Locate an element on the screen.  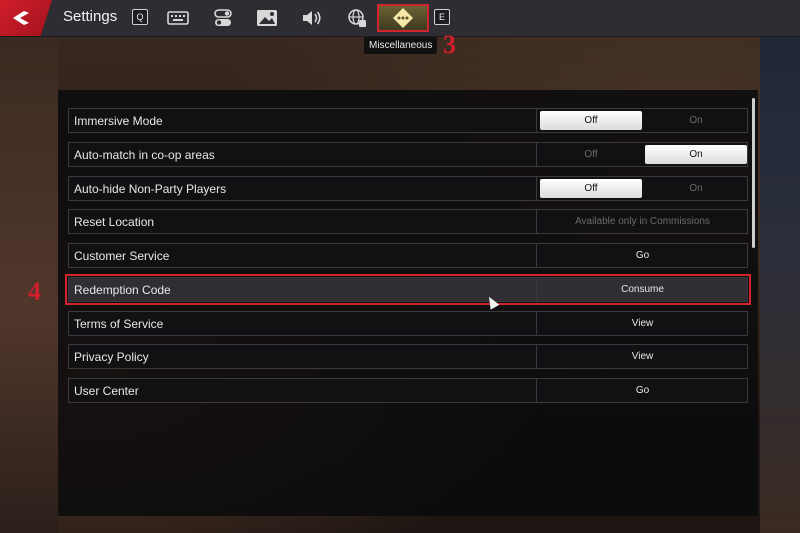
globe-icon is located at coordinates (357, 18).